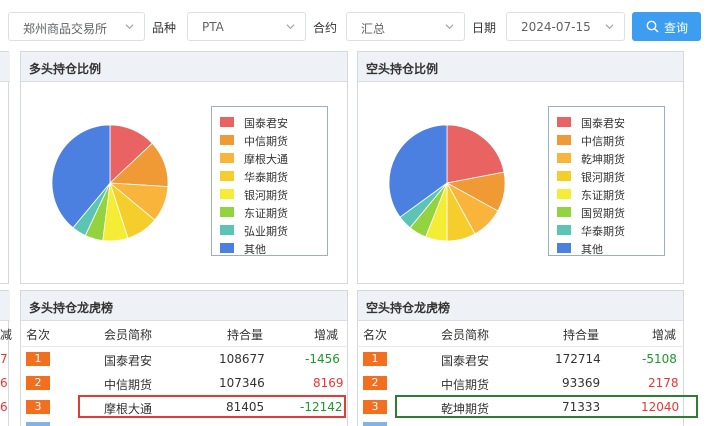 This screenshot has width=706, height=426. I want to click on legend-label: 乾坤期货, so click(603, 159).